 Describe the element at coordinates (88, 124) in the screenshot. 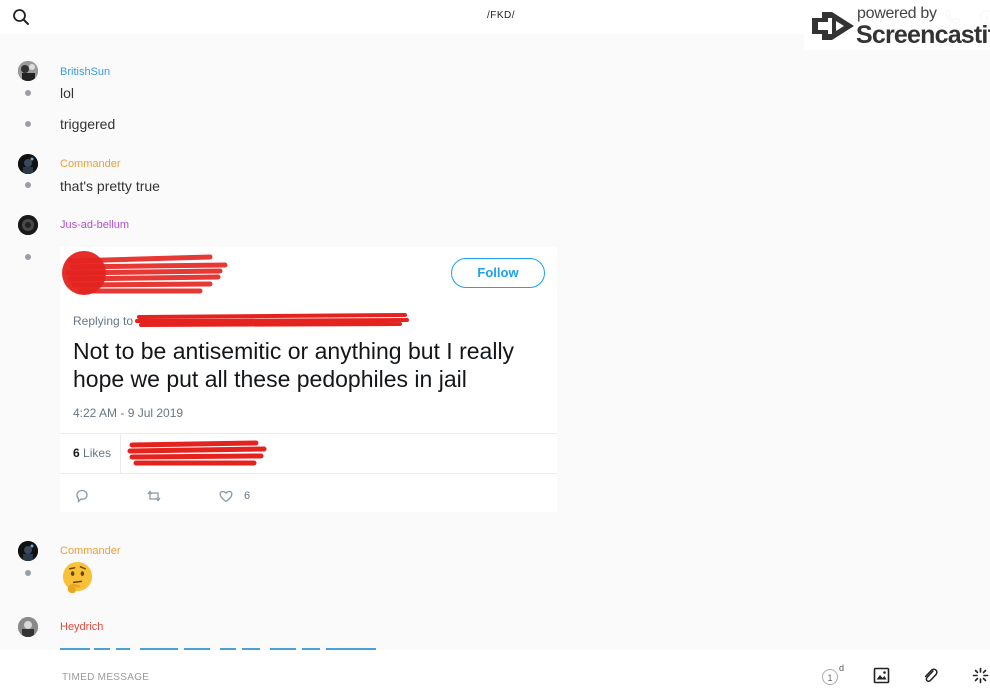

I see `message-text: triggered` at that location.